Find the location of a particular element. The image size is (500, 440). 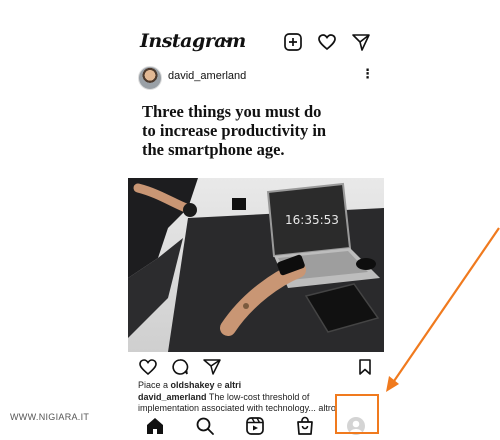

share-icon is located at coordinates (212, 367).